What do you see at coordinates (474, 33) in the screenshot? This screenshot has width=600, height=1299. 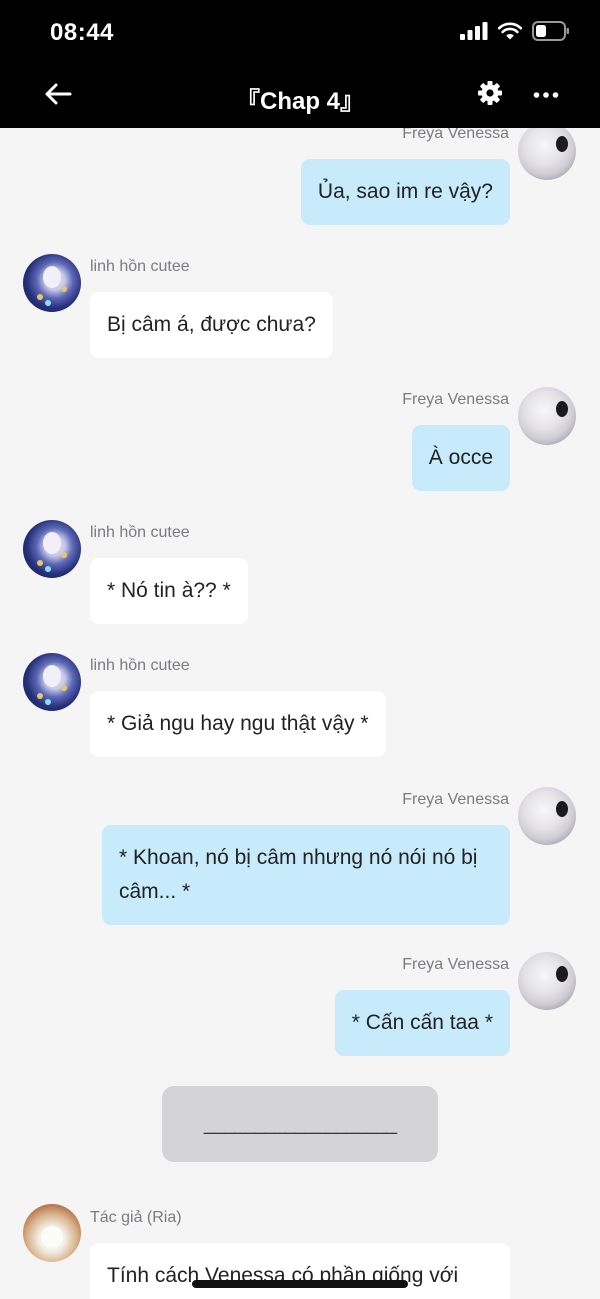 I see `cellular-signal-icon` at bounding box center [474, 33].